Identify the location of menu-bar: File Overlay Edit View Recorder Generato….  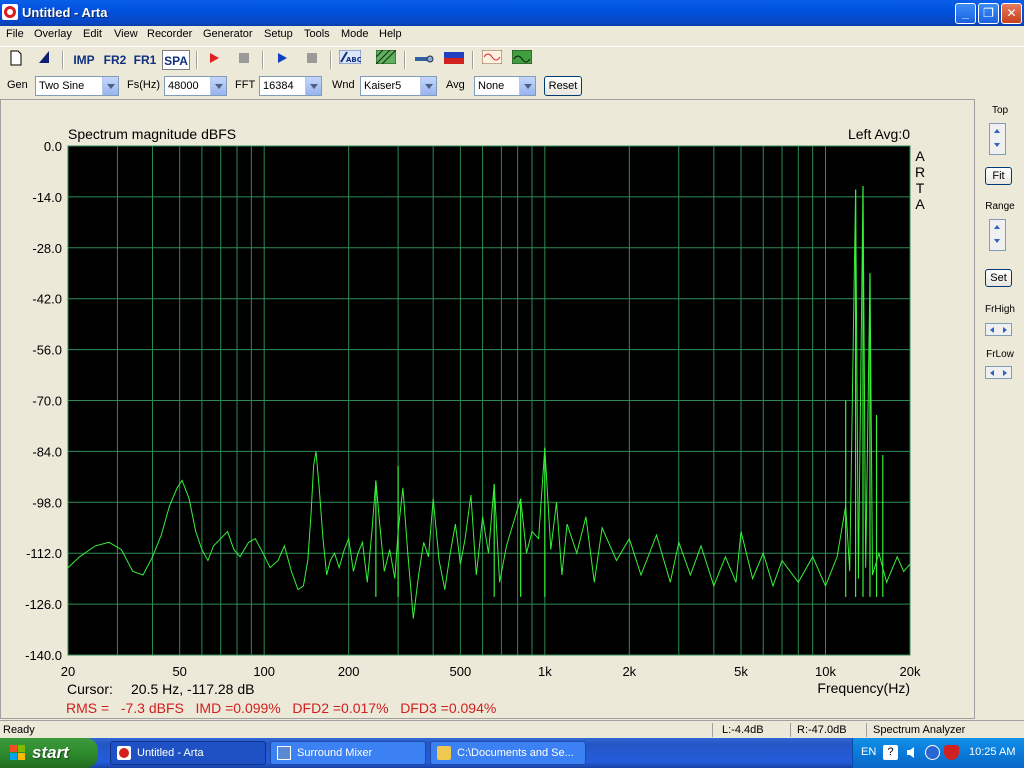
(512, 35).